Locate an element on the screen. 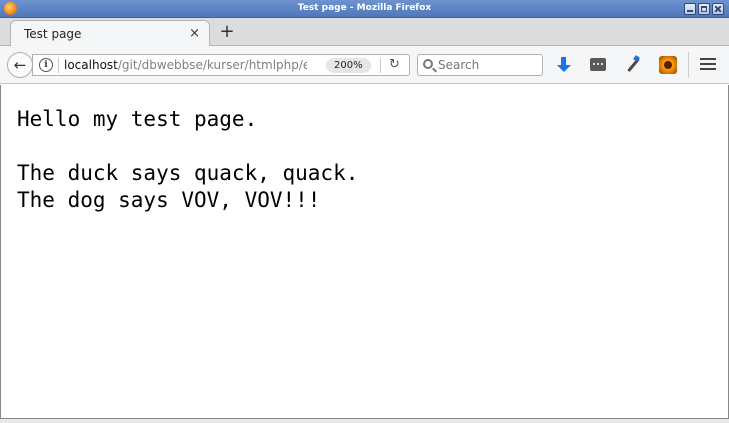 The image size is (729, 423). eyedropper-icon is located at coordinates (634, 65).